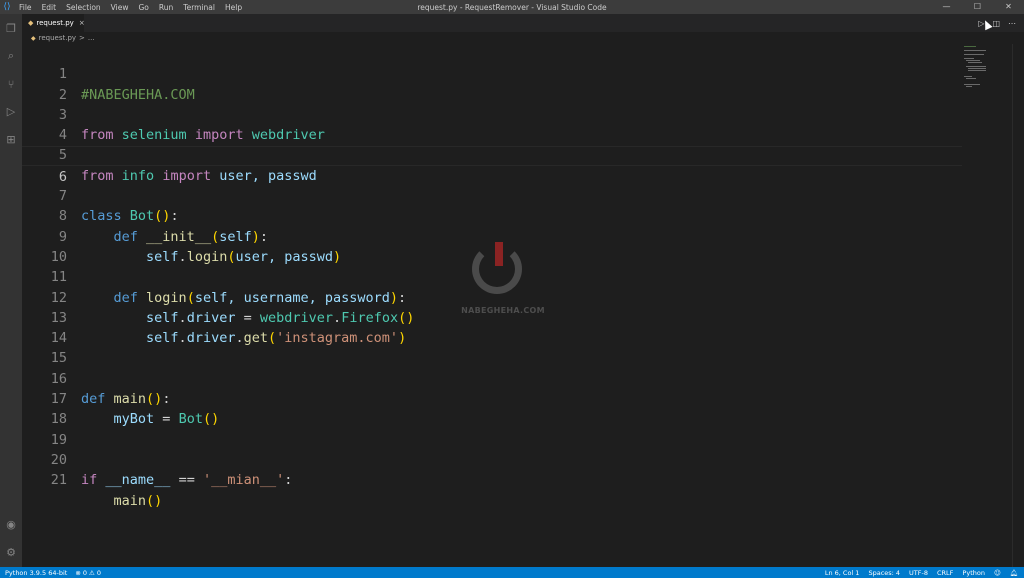 The width and height of the screenshot is (1024, 578). Describe the element at coordinates (88, 573) in the screenshot. I see `problems-count: ⊗ 0 ⚠ 0` at that location.